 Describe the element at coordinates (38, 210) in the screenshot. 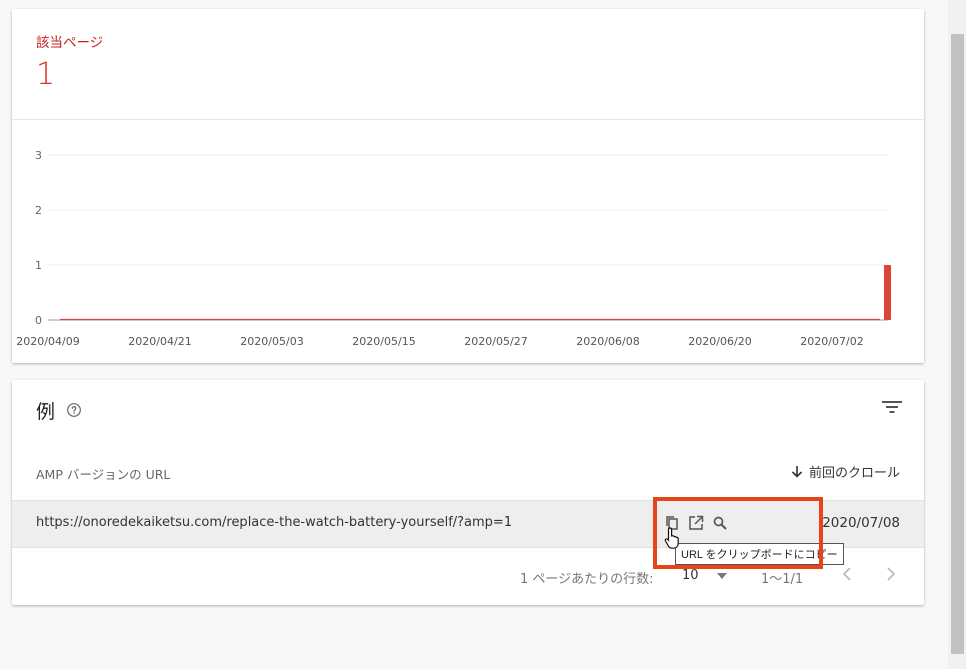

I see `y-tick-label: 2` at that location.